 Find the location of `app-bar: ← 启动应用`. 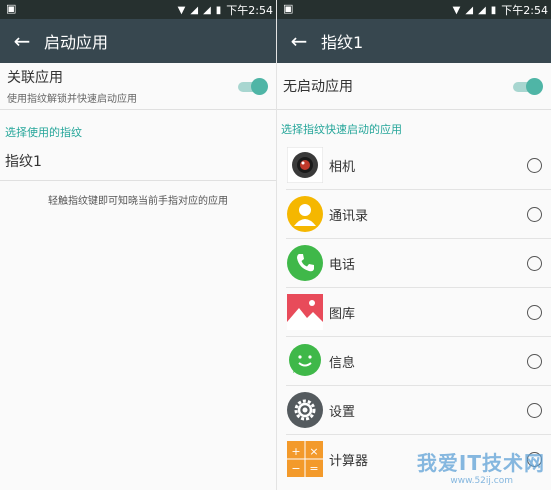

app-bar: ← 启动应用 is located at coordinates (138, 41).